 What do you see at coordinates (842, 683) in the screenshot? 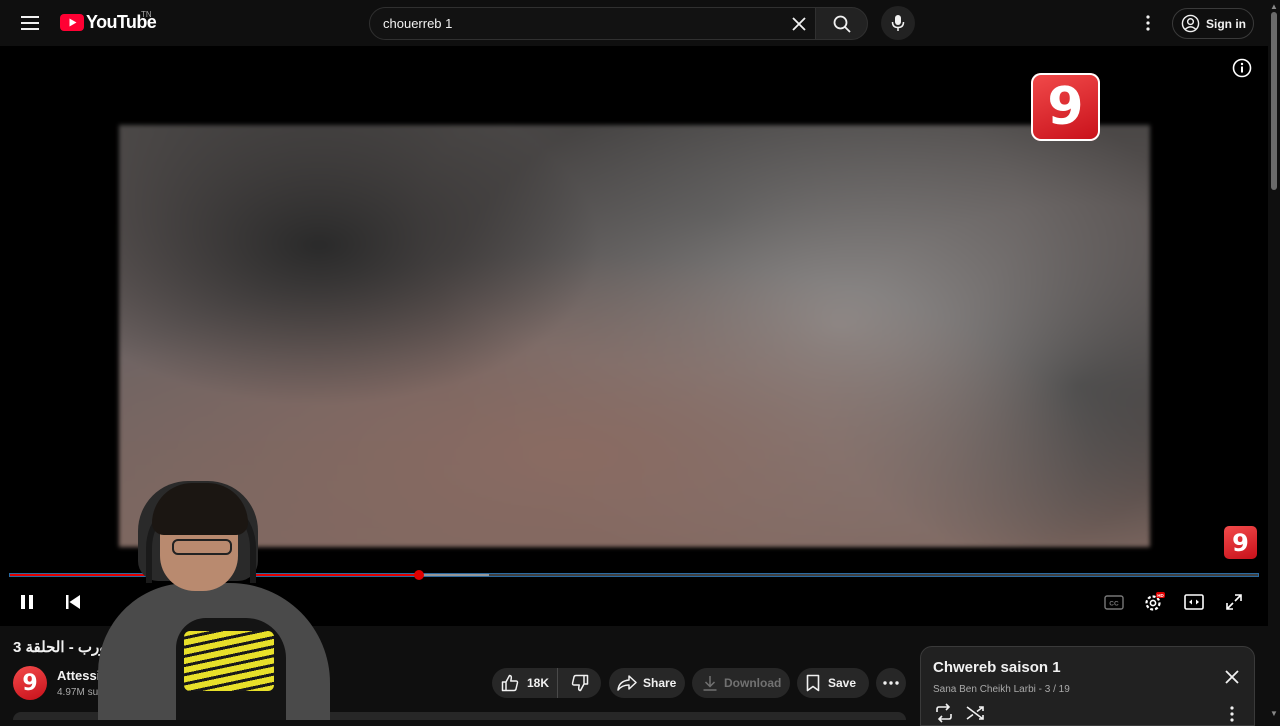
I see `save-label: Save` at bounding box center [842, 683].